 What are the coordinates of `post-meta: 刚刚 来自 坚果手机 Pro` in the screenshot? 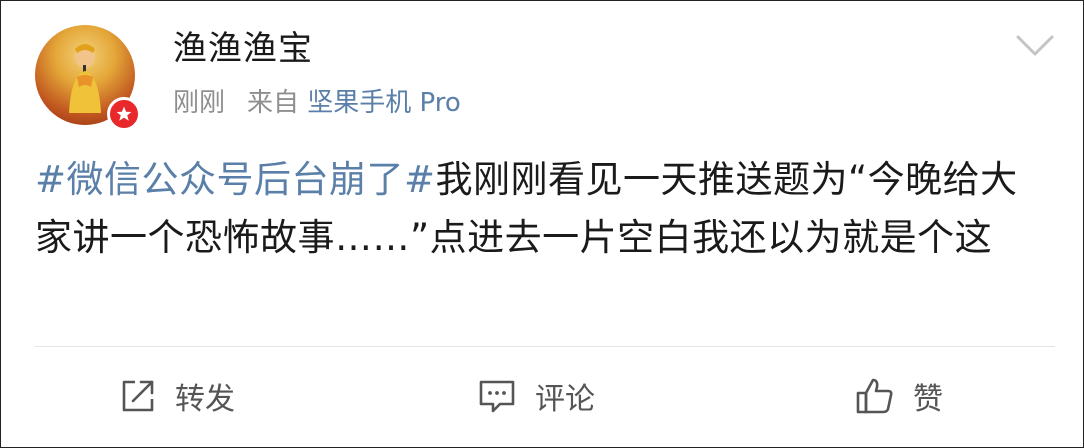 It's located at (317, 103).